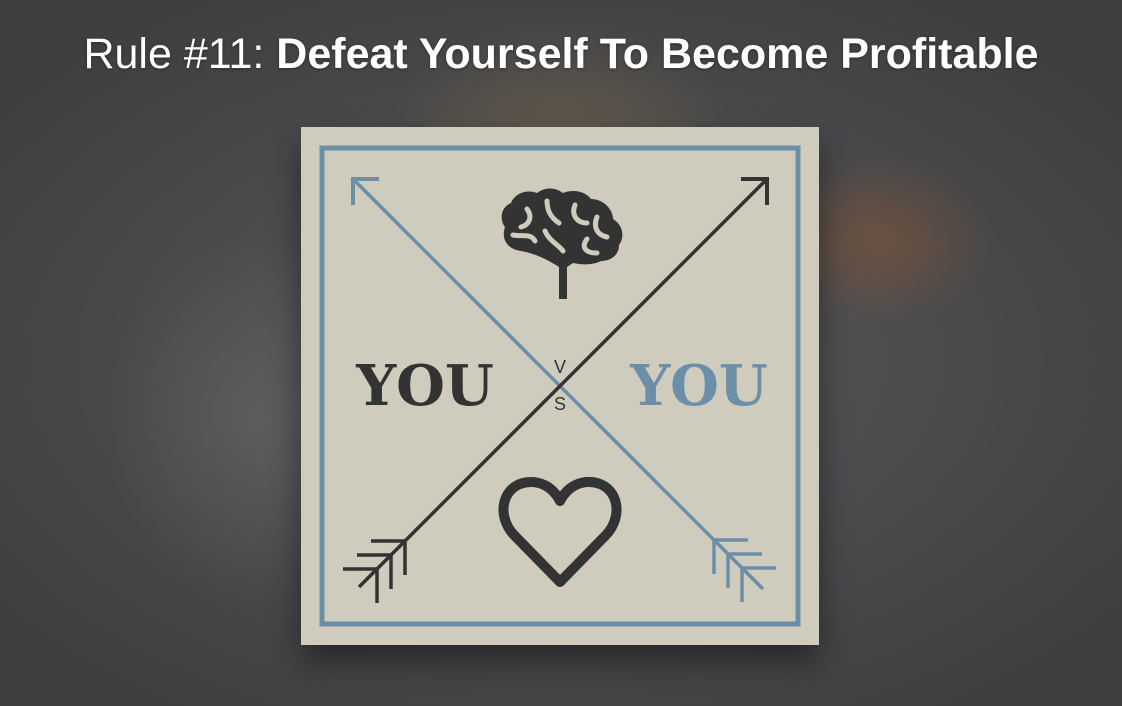  I want to click on title-main: Defeat Yourself To Become Profitable, so click(657, 54).